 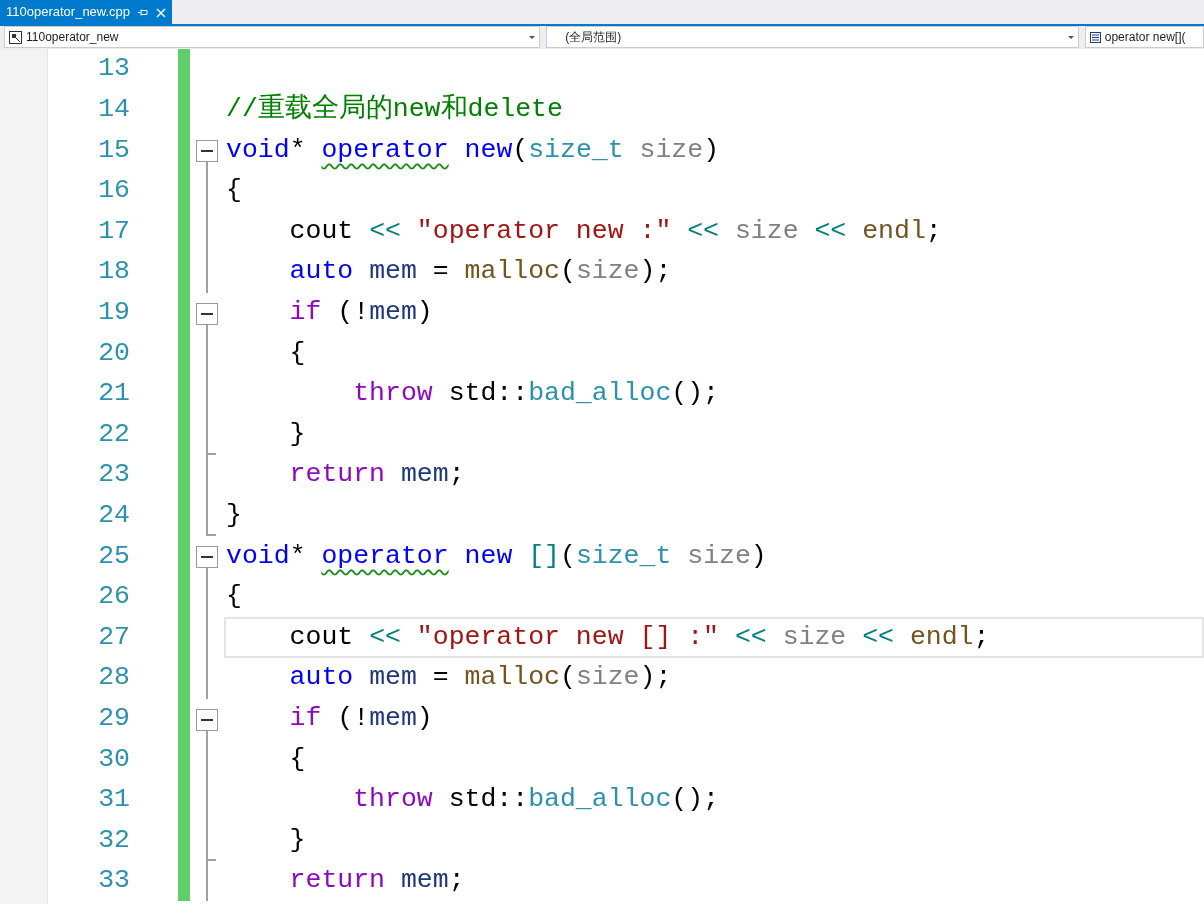 What do you see at coordinates (113, 597) in the screenshot?
I see `line-number: 26` at bounding box center [113, 597].